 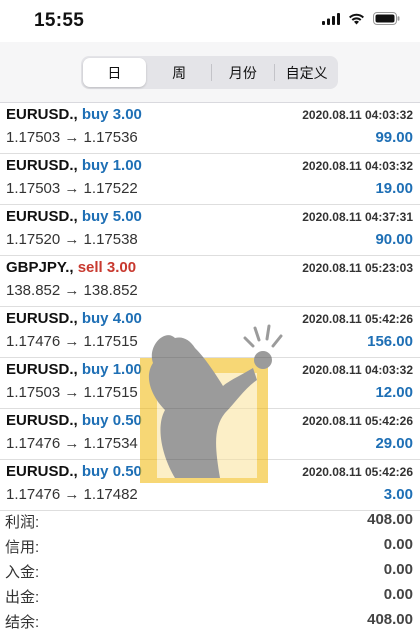 I want to click on trade-prices: 1.17520 → 1.17538, so click(x=72, y=239).